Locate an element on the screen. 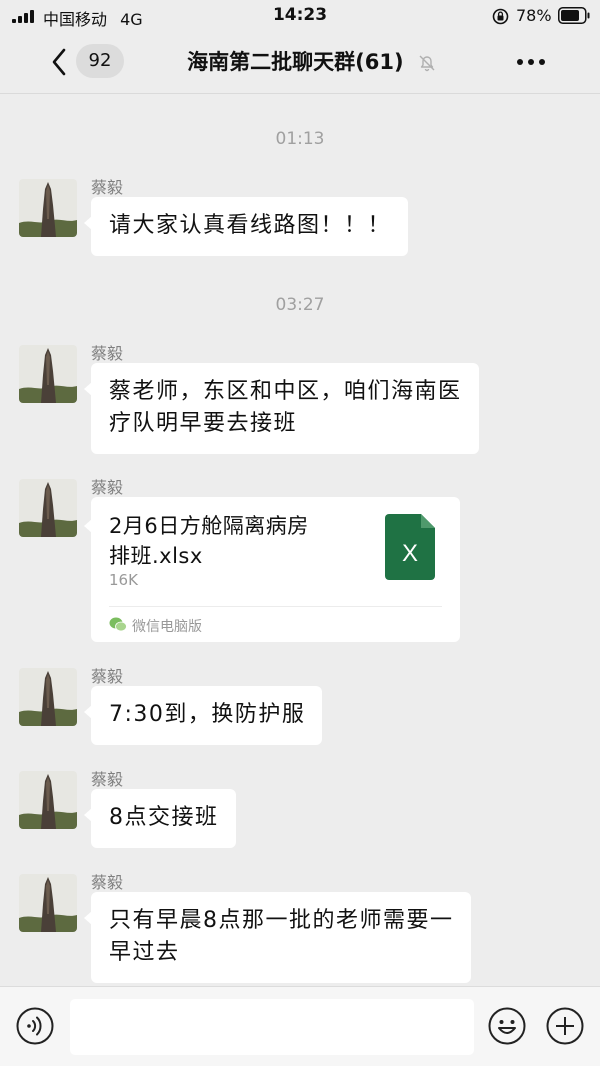 The image size is (600, 1066). file-source-label: 微信电脑版 is located at coordinates (167, 627).